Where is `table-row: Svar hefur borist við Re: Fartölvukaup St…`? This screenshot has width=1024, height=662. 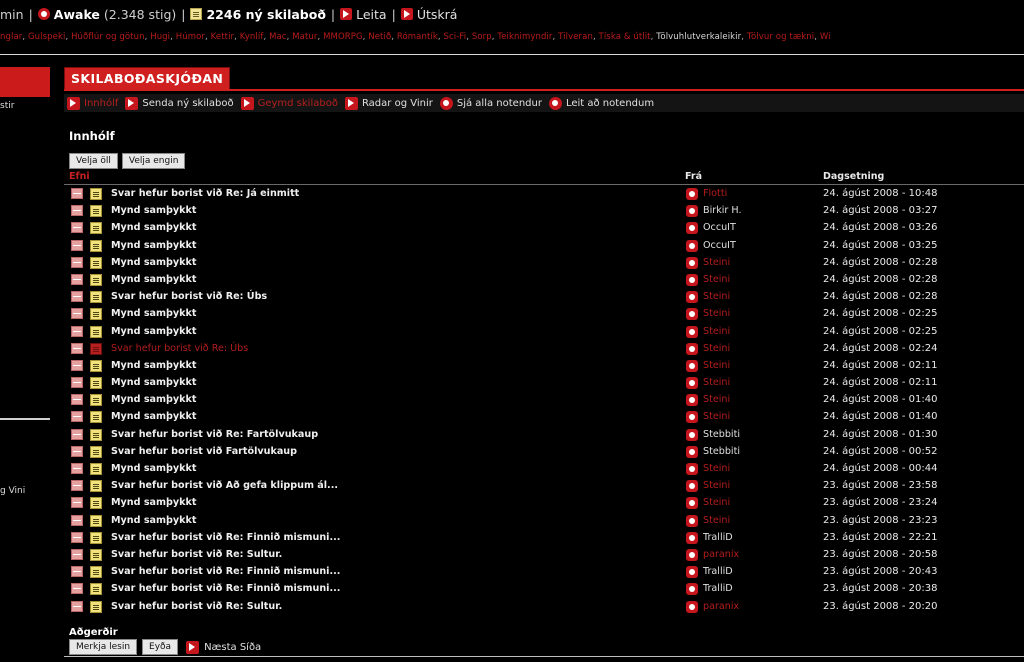
table-row: Svar hefur borist við Re: Fartölvukaup St… is located at coordinates (544, 435).